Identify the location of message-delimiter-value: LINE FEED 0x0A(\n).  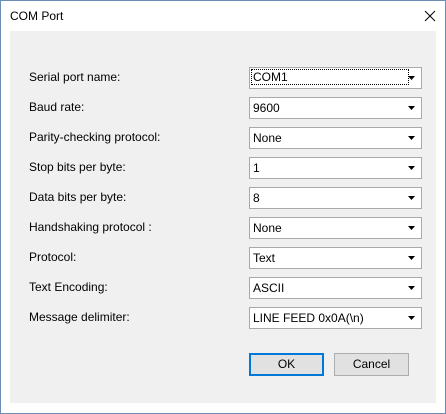
(308, 318).